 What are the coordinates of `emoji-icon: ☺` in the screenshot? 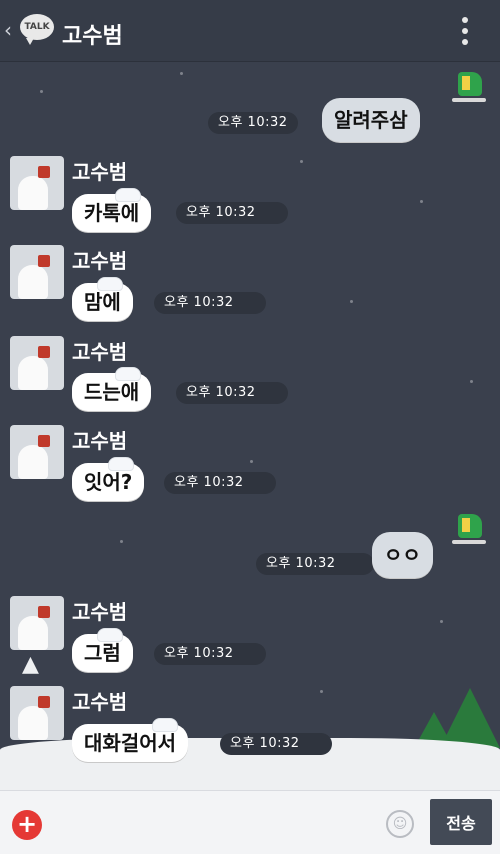 It's located at (400, 824).